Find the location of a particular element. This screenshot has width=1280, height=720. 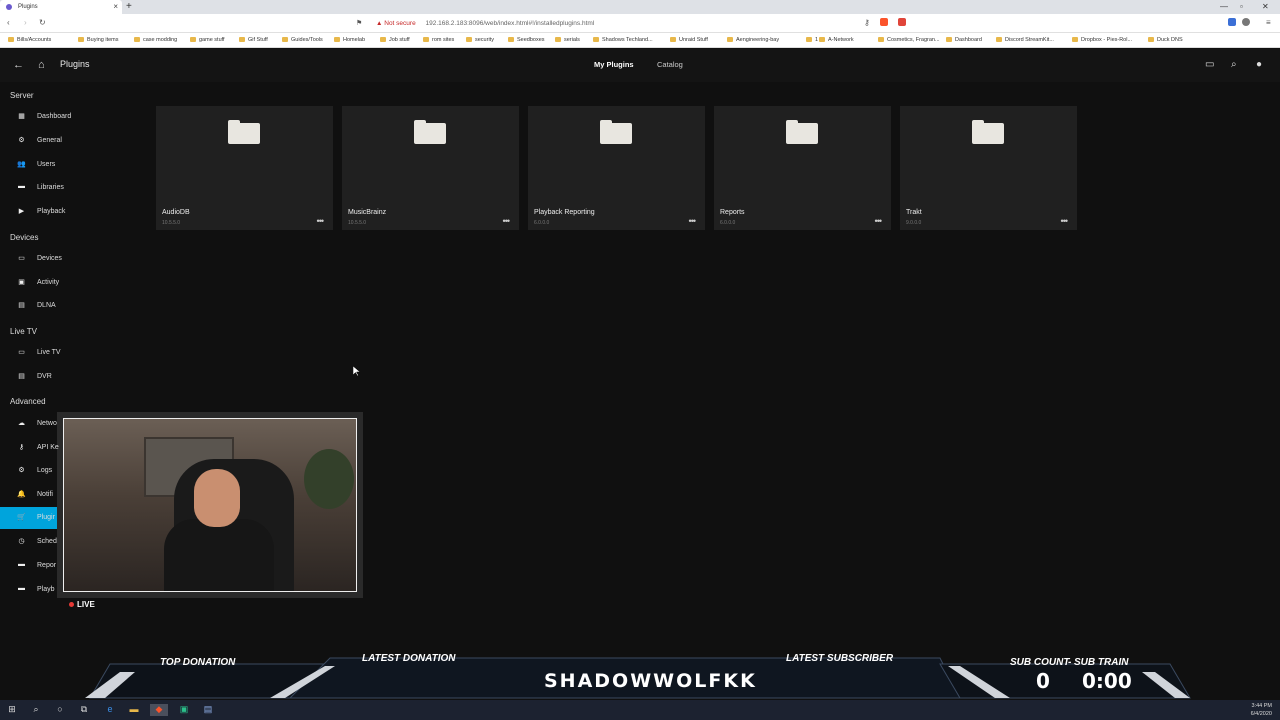

sidebar-item-dlna: ▤ DLNA is located at coordinates (28, 306).